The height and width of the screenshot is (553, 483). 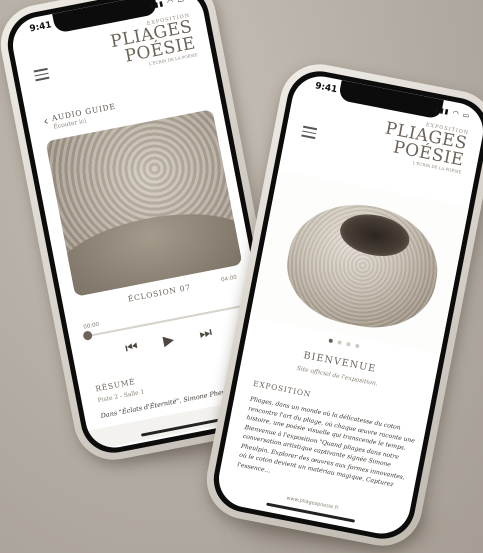 What do you see at coordinates (45, 121) in the screenshot?
I see `back-arrow-icon: ‹` at bounding box center [45, 121].